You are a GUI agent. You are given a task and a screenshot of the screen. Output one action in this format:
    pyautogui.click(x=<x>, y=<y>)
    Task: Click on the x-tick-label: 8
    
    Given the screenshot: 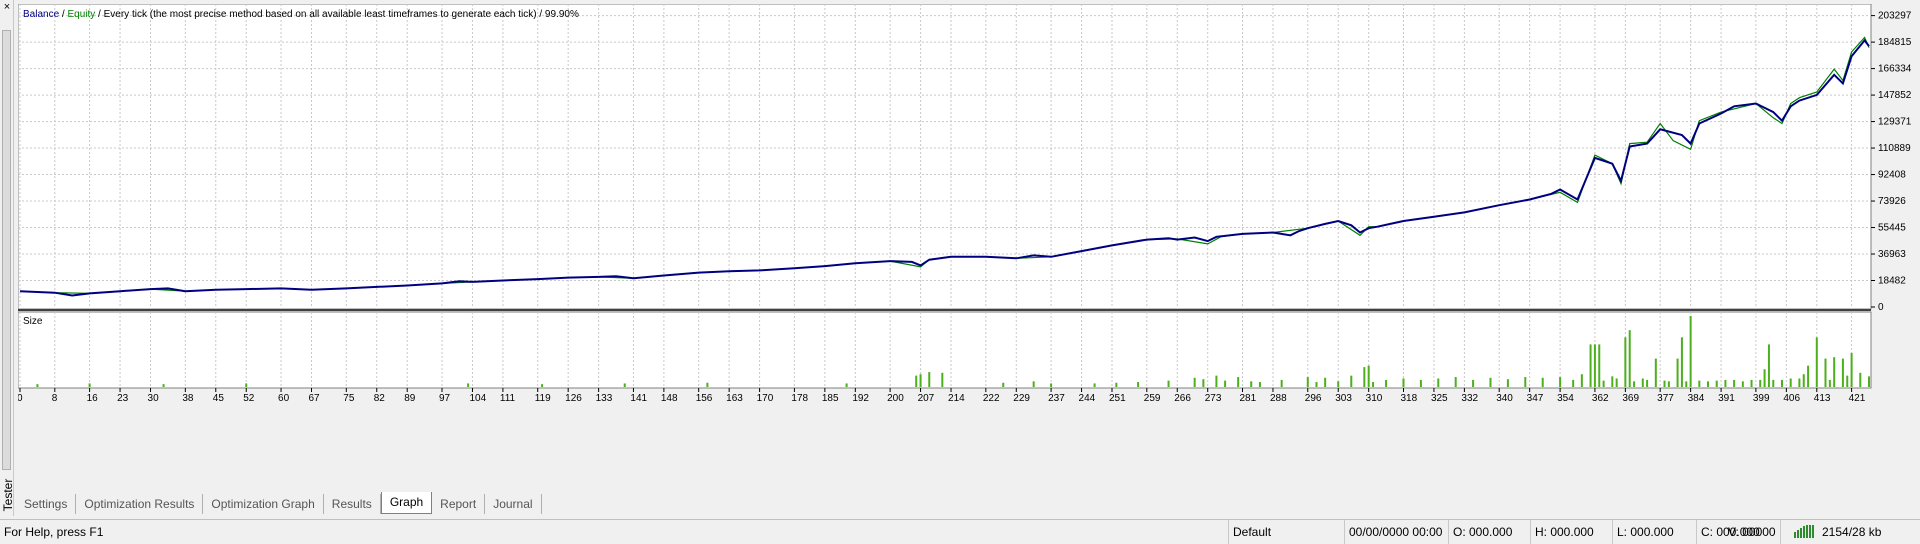 What is the action you would take?
    pyautogui.click(x=55, y=398)
    